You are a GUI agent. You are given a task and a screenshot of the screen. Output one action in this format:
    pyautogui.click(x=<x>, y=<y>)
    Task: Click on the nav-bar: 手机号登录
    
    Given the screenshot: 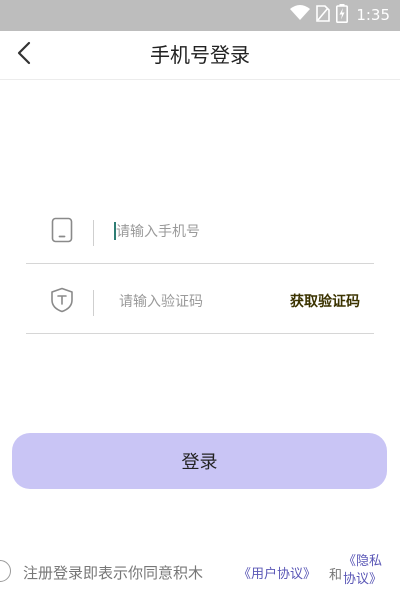 What is the action you would take?
    pyautogui.click(x=200, y=55)
    